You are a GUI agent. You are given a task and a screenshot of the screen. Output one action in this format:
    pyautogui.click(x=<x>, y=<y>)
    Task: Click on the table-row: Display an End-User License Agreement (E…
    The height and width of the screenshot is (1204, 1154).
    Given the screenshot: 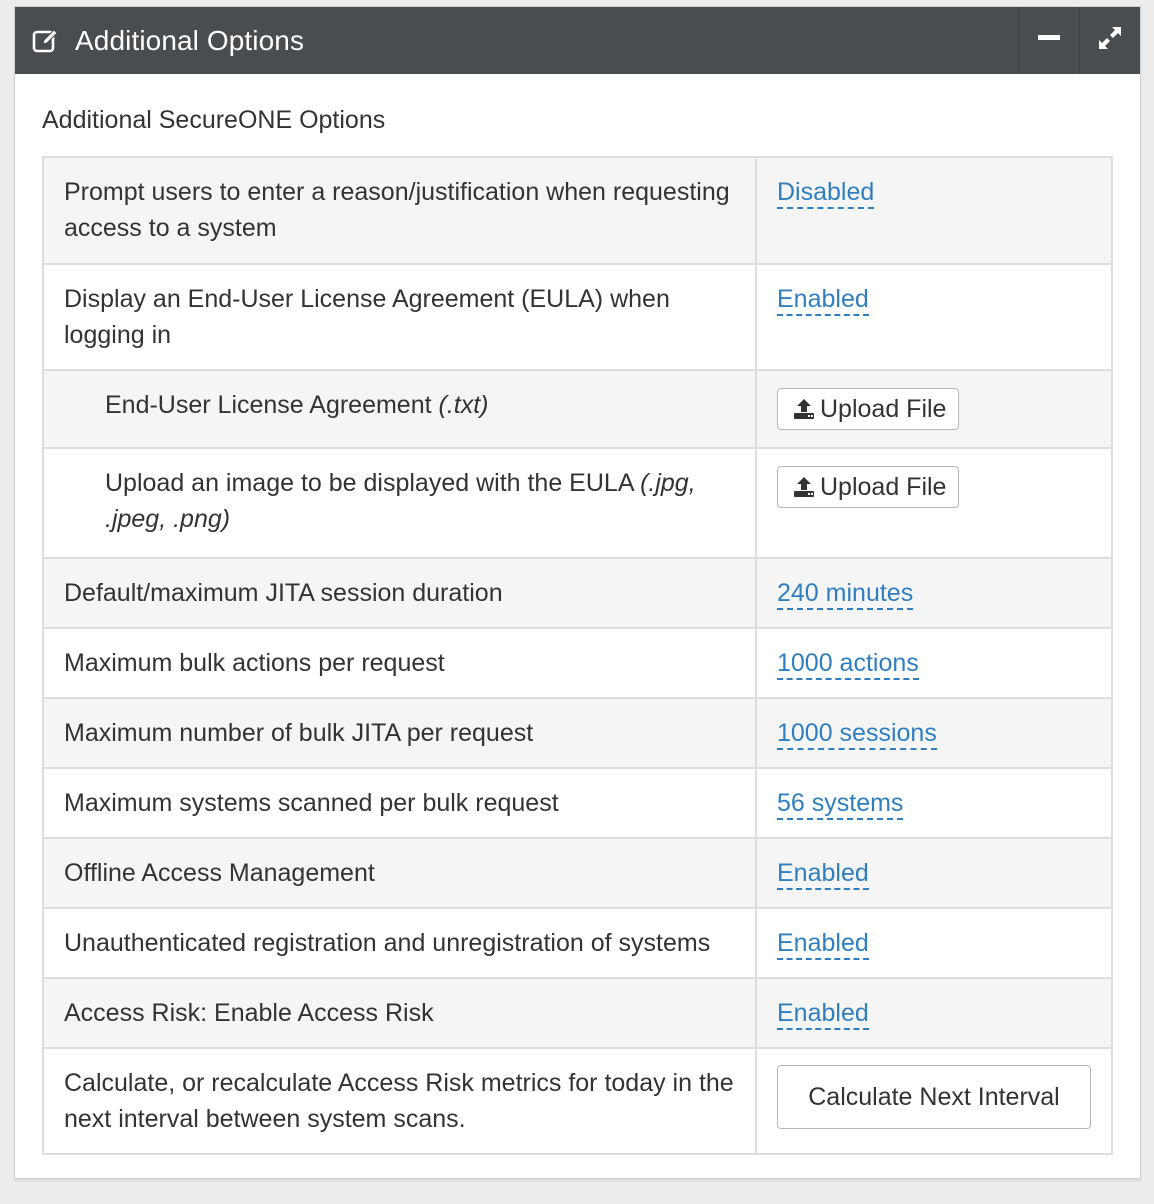 What is the action you would take?
    pyautogui.click(x=577, y=317)
    